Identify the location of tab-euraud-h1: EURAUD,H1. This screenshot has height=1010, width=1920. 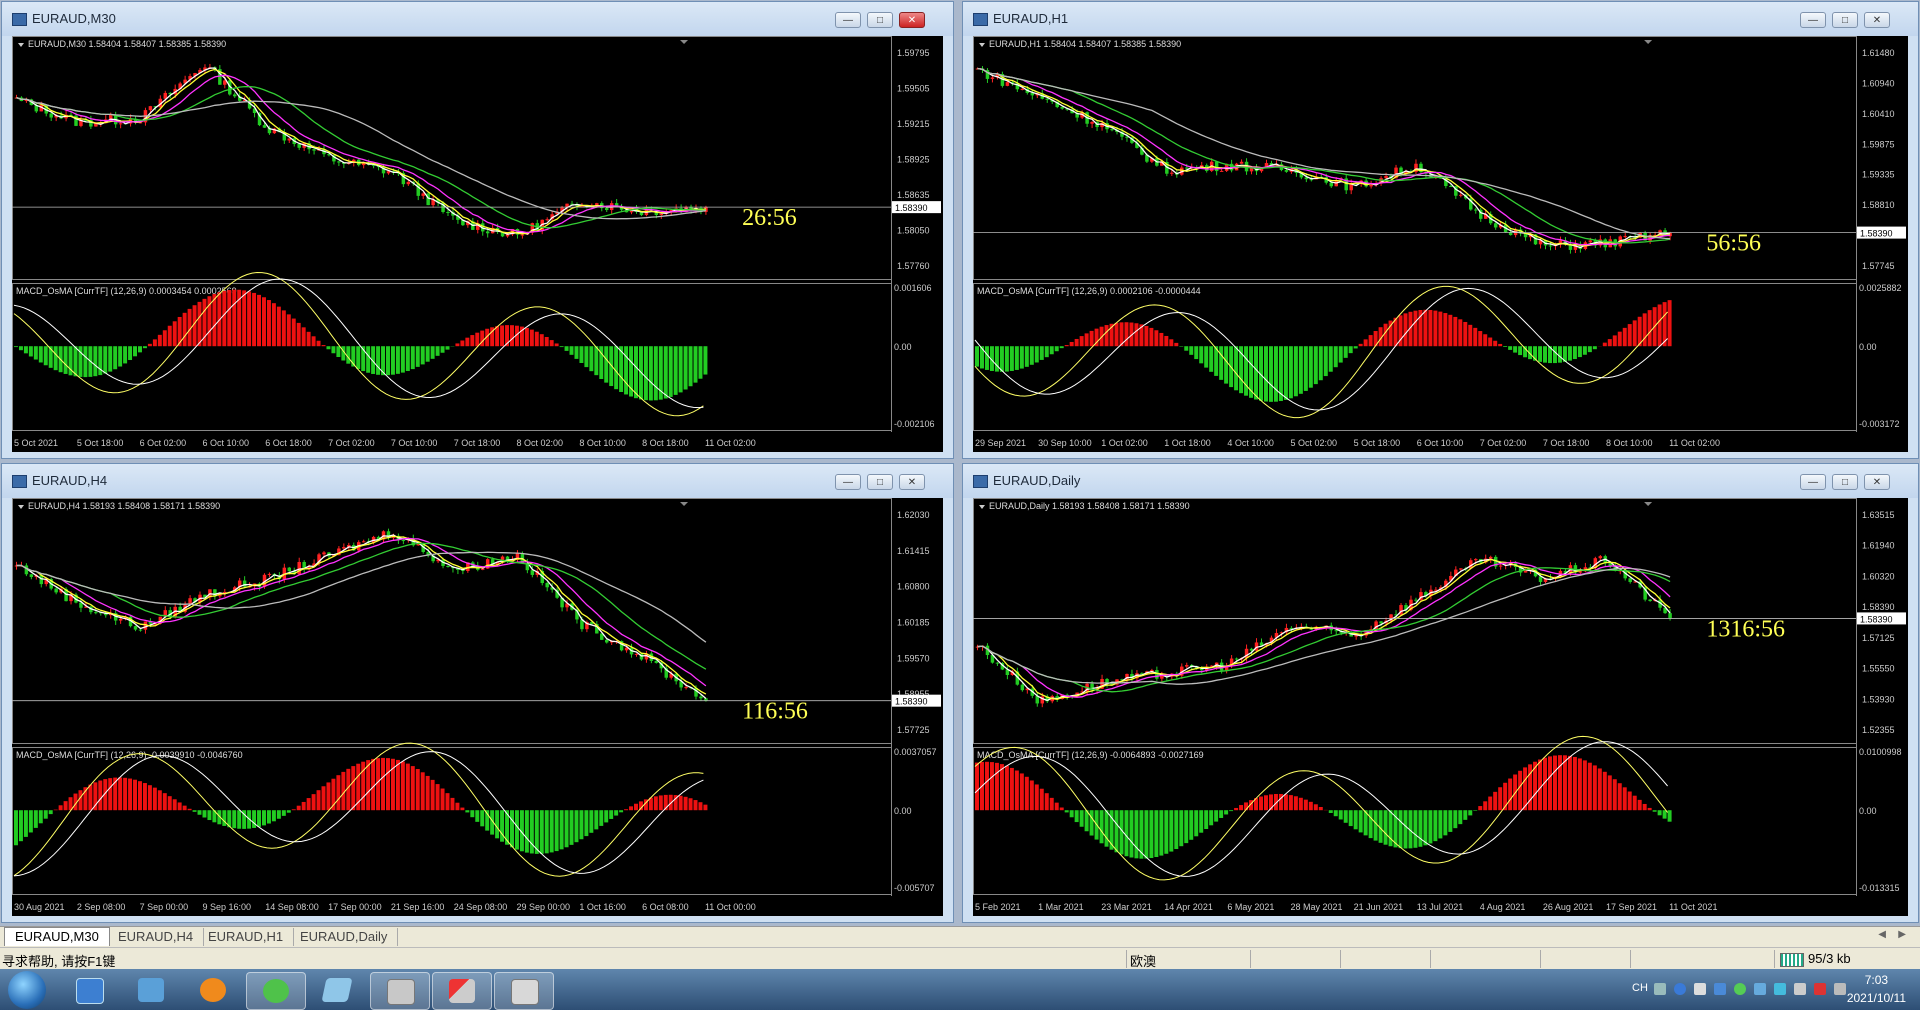
(246, 937).